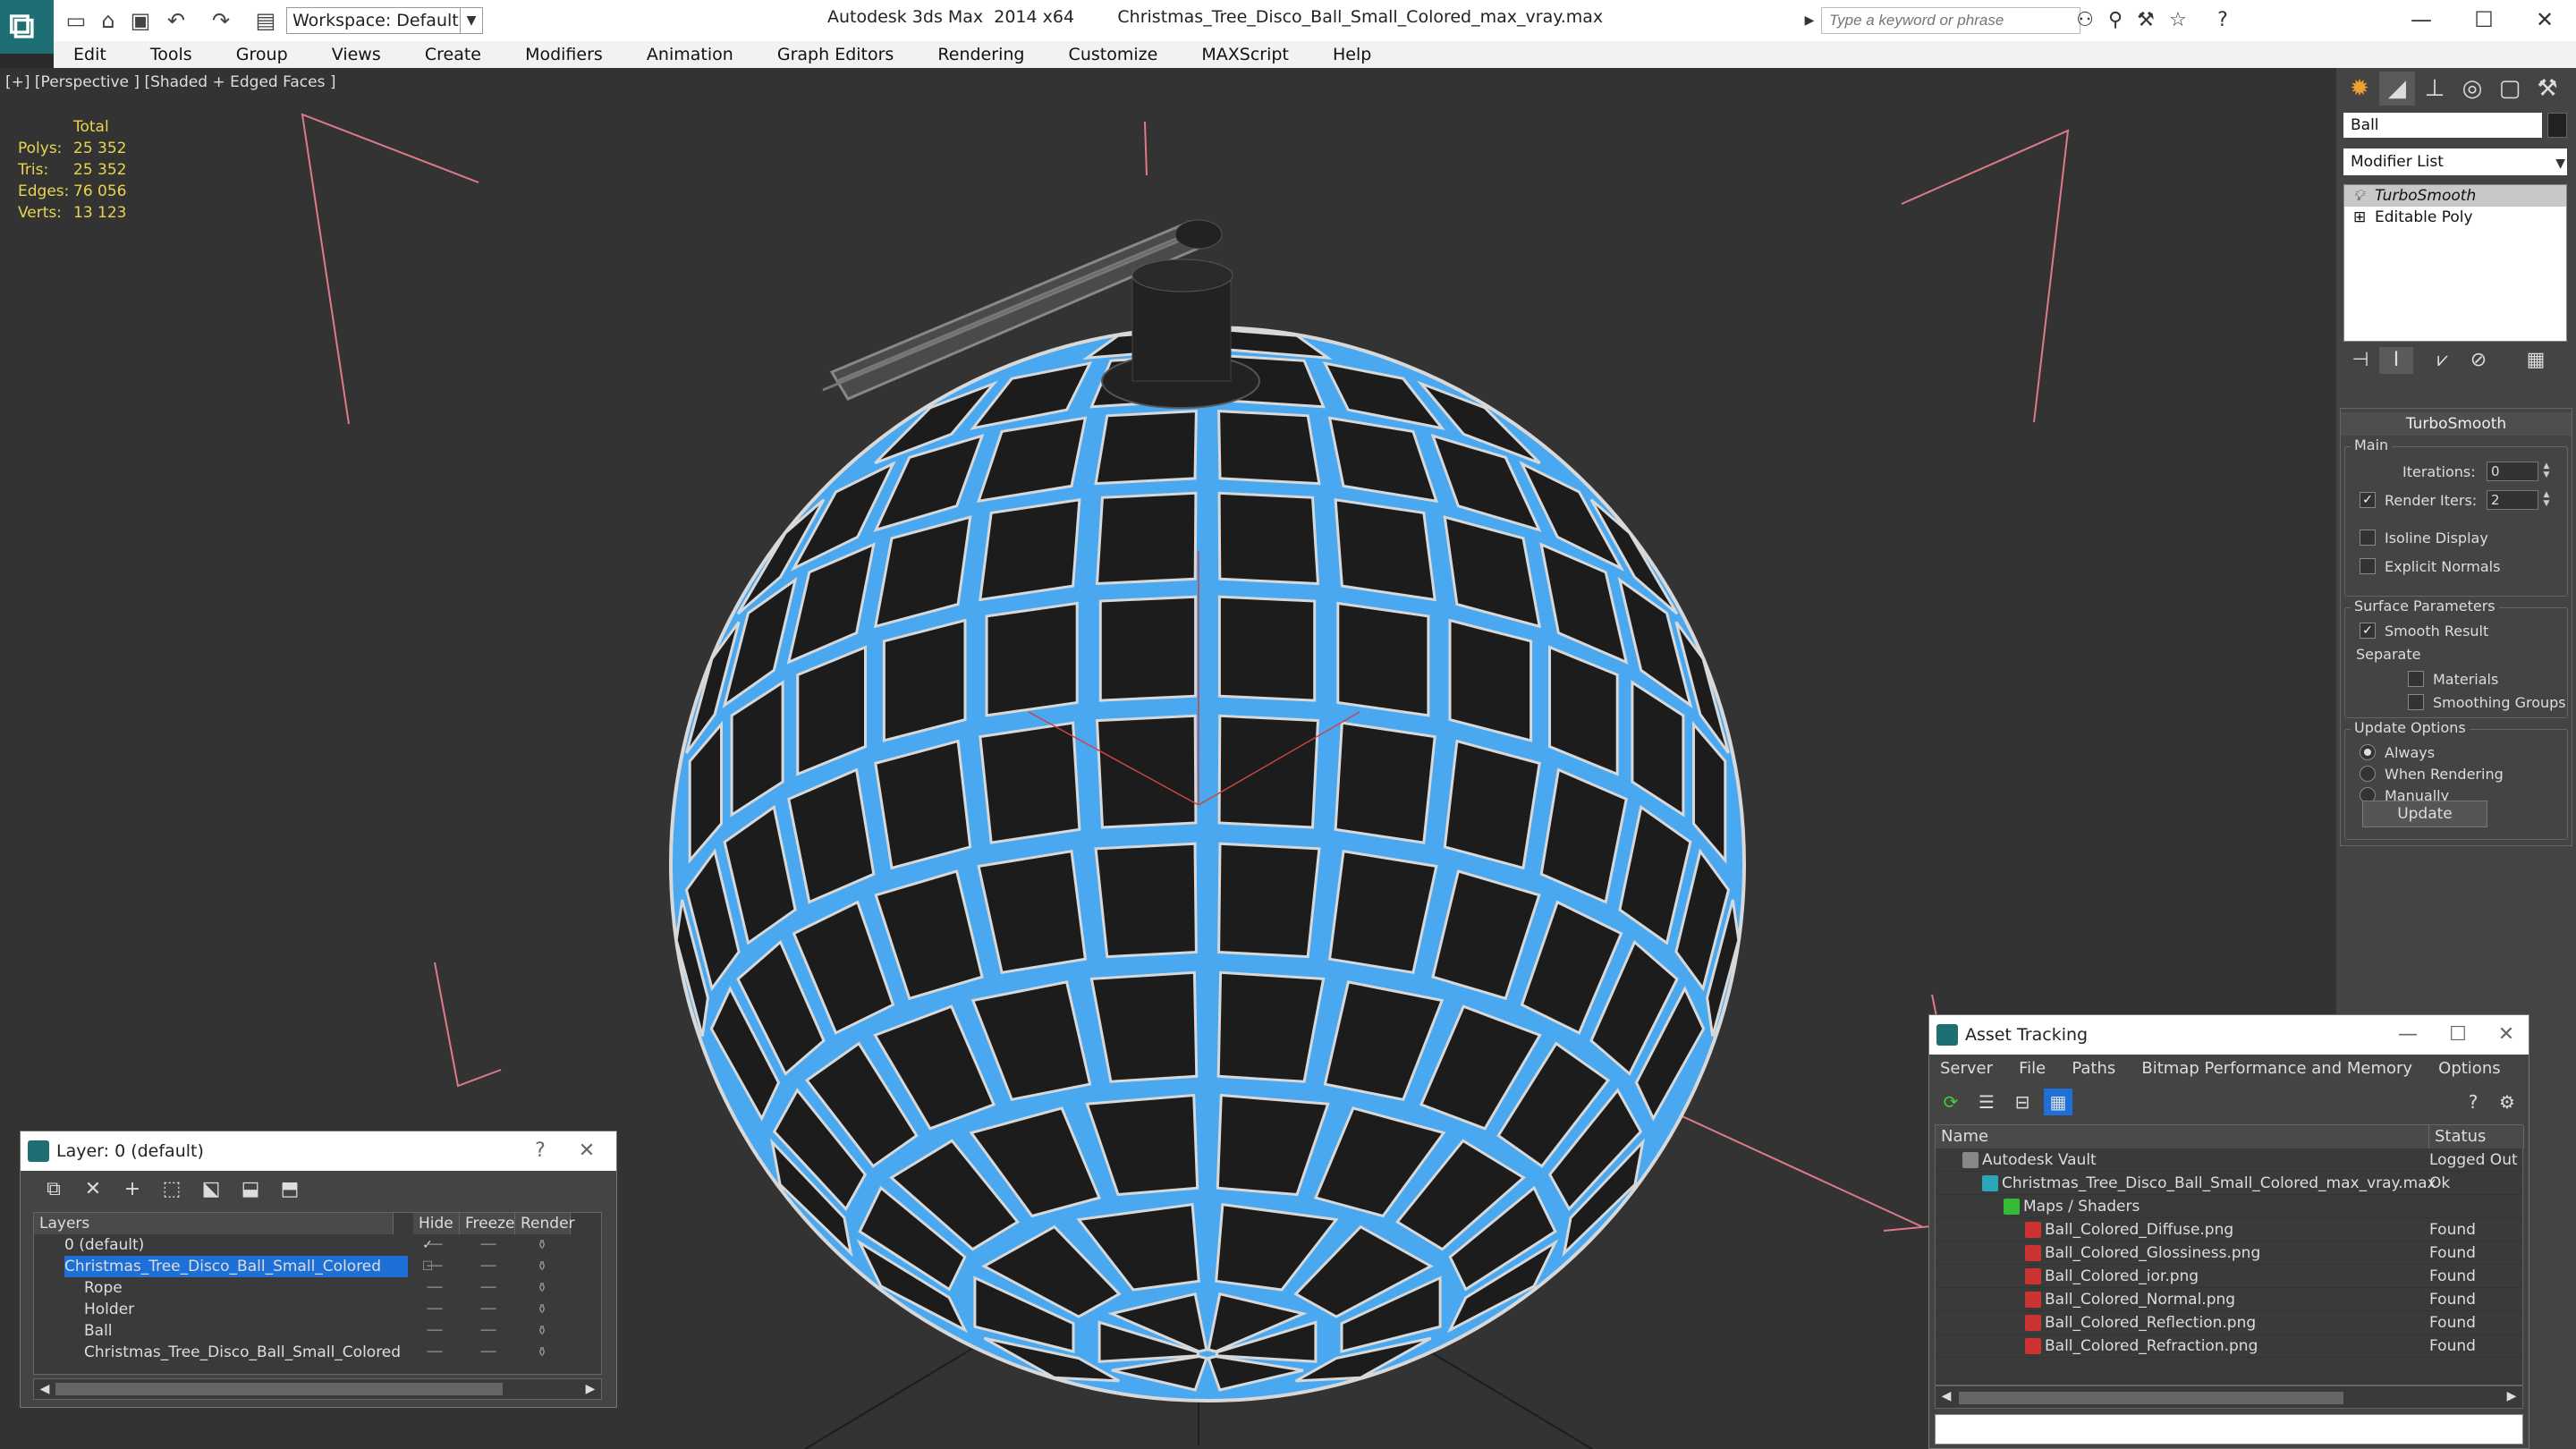 This screenshot has height=1449, width=2576. Describe the element at coordinates (2469, 1069) in the screenshot. I see `asset-menu-options: Options` at that location.